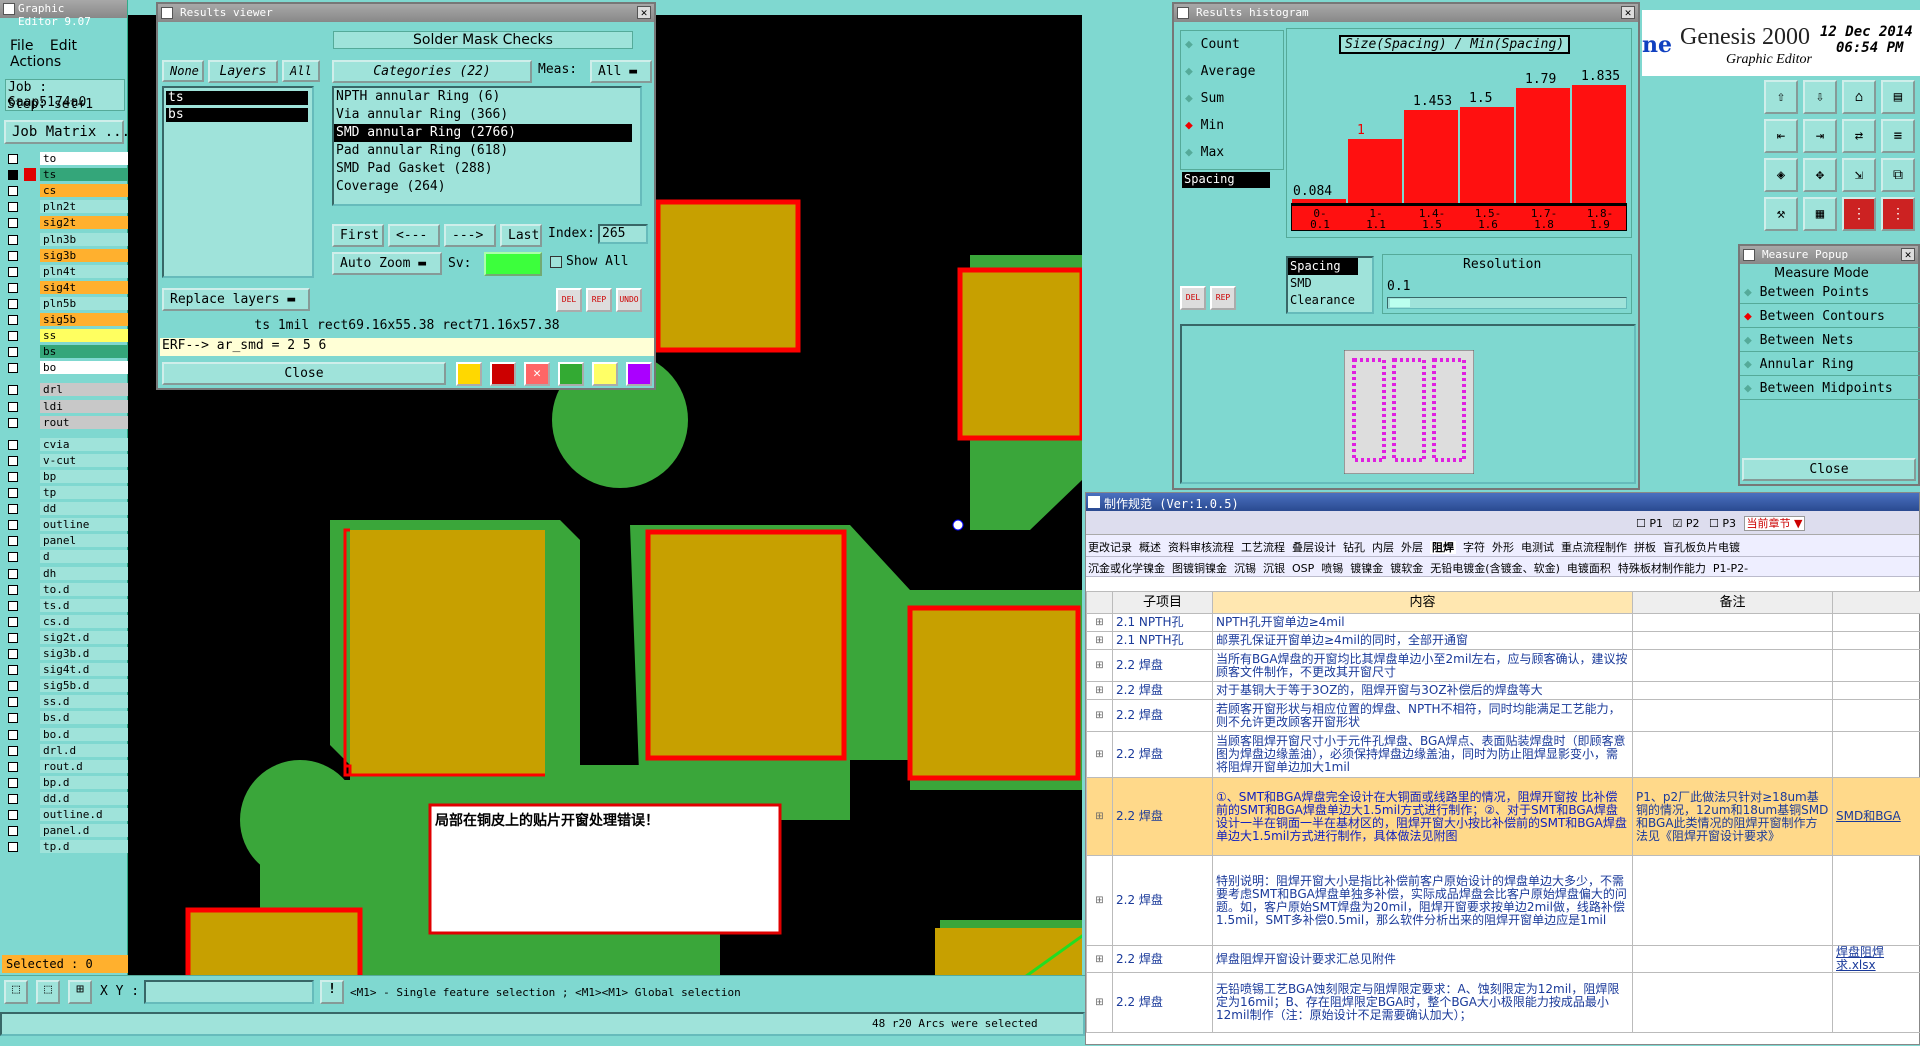 This screenshot has height=1046, width=1920. I want to click on histogram-option-min: ◆ Min, so click(1232, 125).